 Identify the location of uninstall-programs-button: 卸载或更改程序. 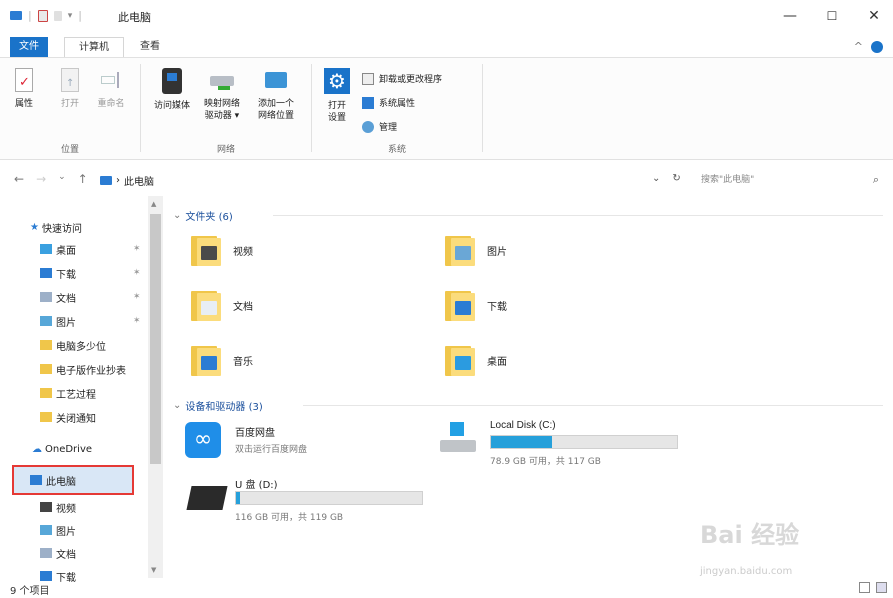
(402, 78).